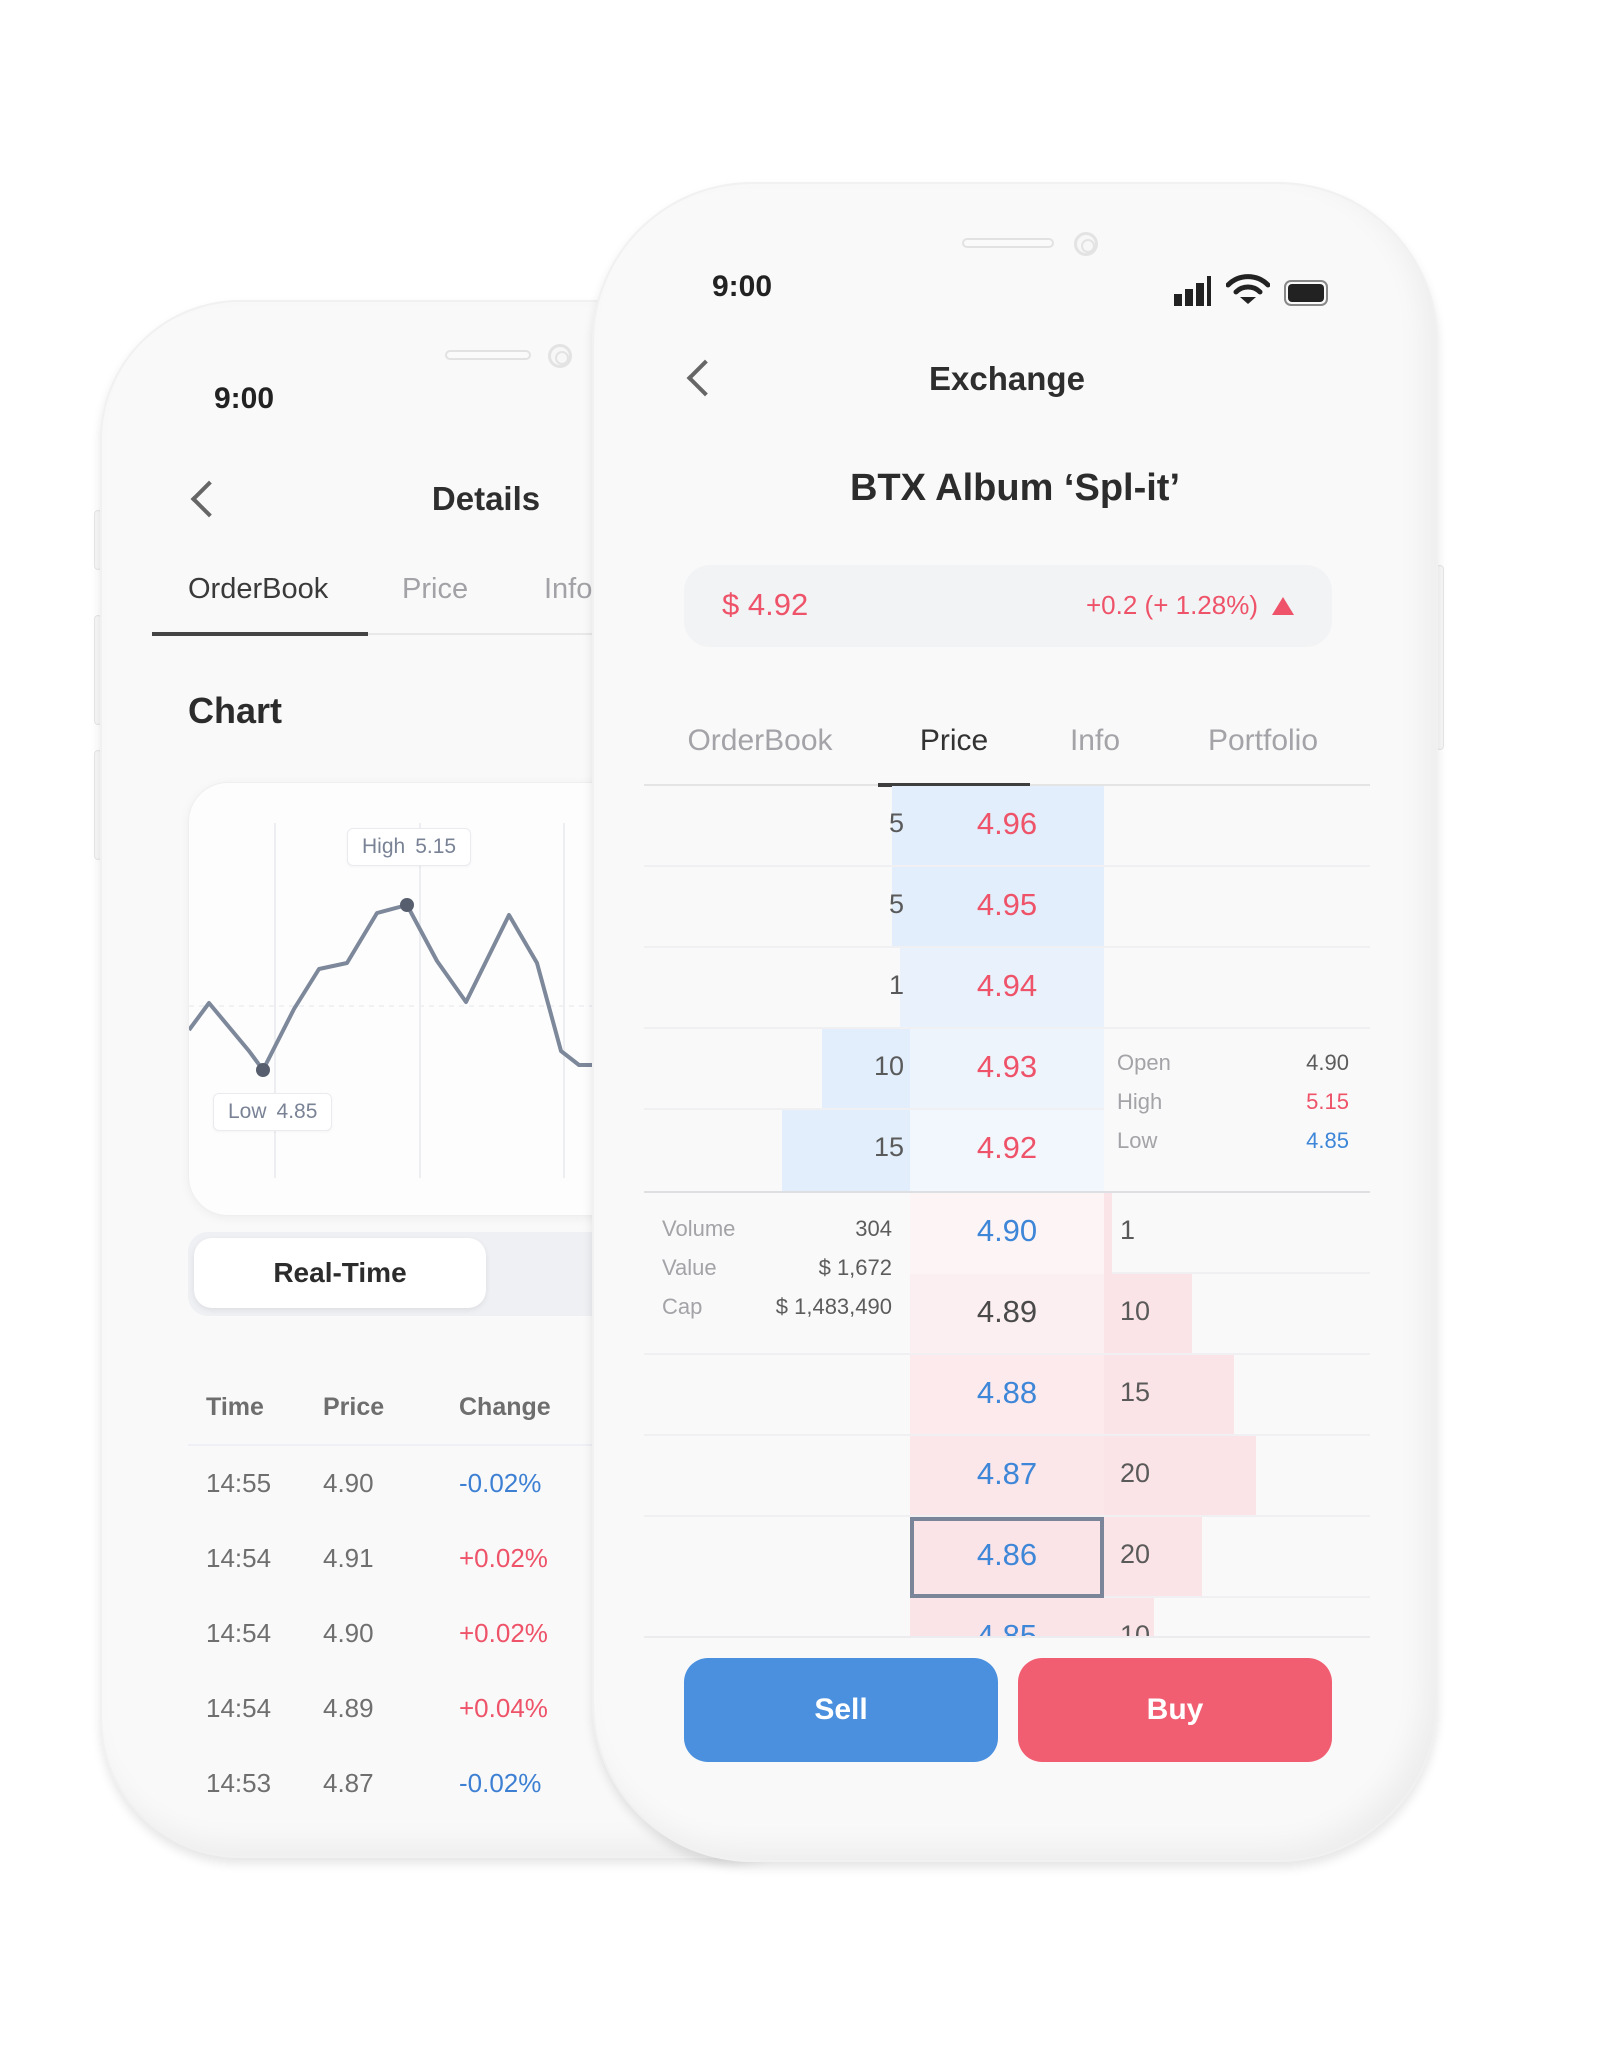 The width and height of the screenshot is (1619, 2048). Describe the element at coordinates (699, 1228) in the screenshot. I see `stat-label: Volume` at that location.